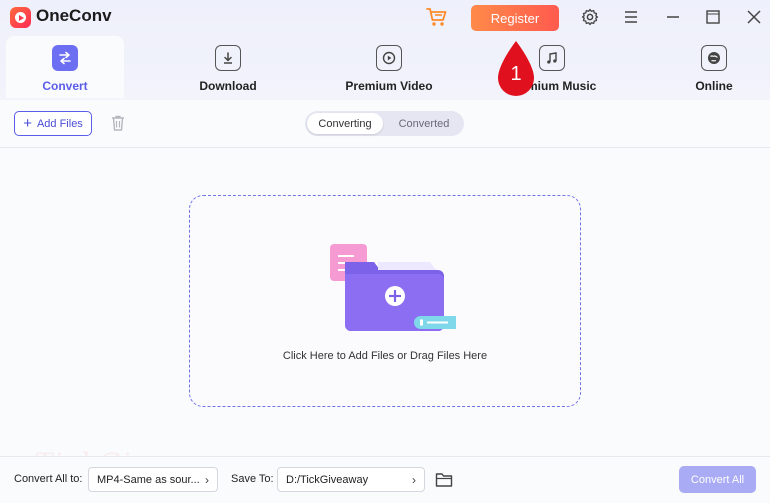  I want to click on tab-converting: Converting, so click(345, 123).